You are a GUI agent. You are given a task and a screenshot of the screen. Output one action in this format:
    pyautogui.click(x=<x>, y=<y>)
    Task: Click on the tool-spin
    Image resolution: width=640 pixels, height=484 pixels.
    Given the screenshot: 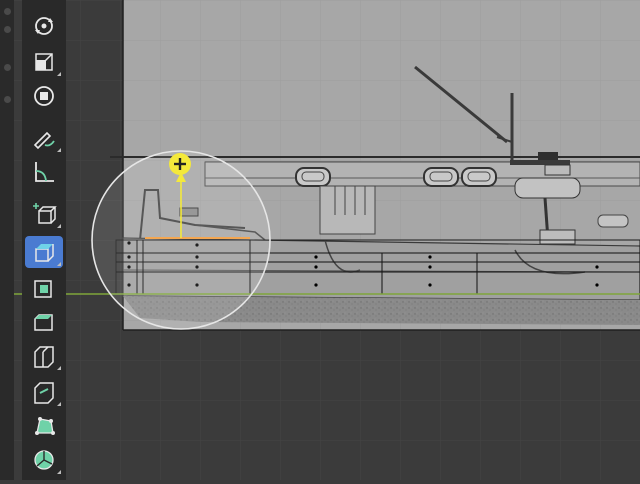 What is the action you would take?
    pyautogui.click(x=44, y=460)
    